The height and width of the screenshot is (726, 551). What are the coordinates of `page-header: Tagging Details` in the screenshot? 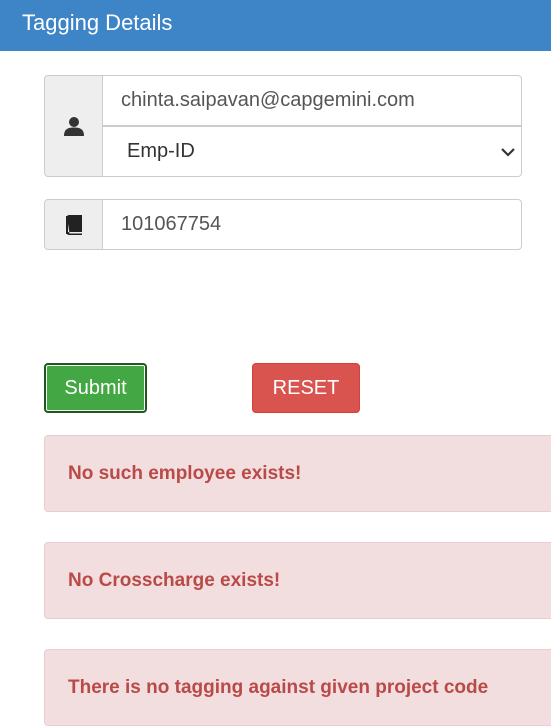 It's located at (275, 25).